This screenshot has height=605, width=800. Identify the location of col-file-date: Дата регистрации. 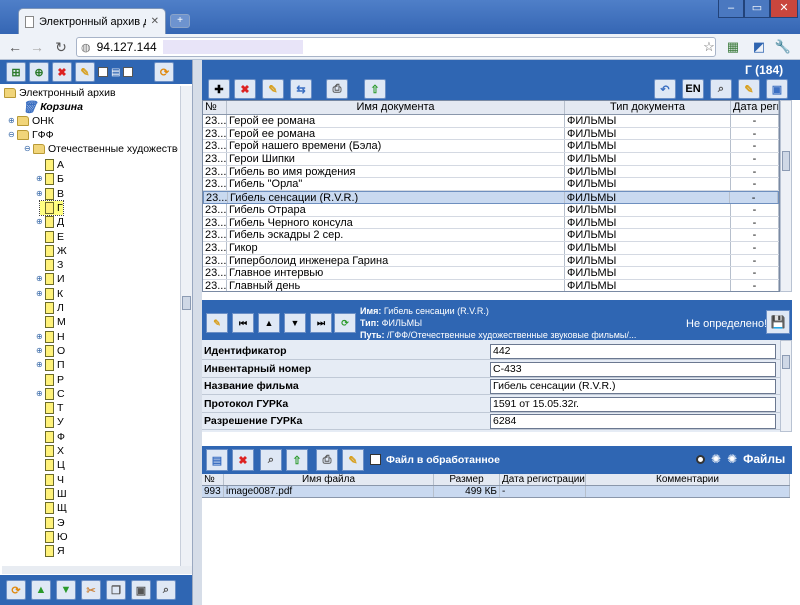
(543, 479).